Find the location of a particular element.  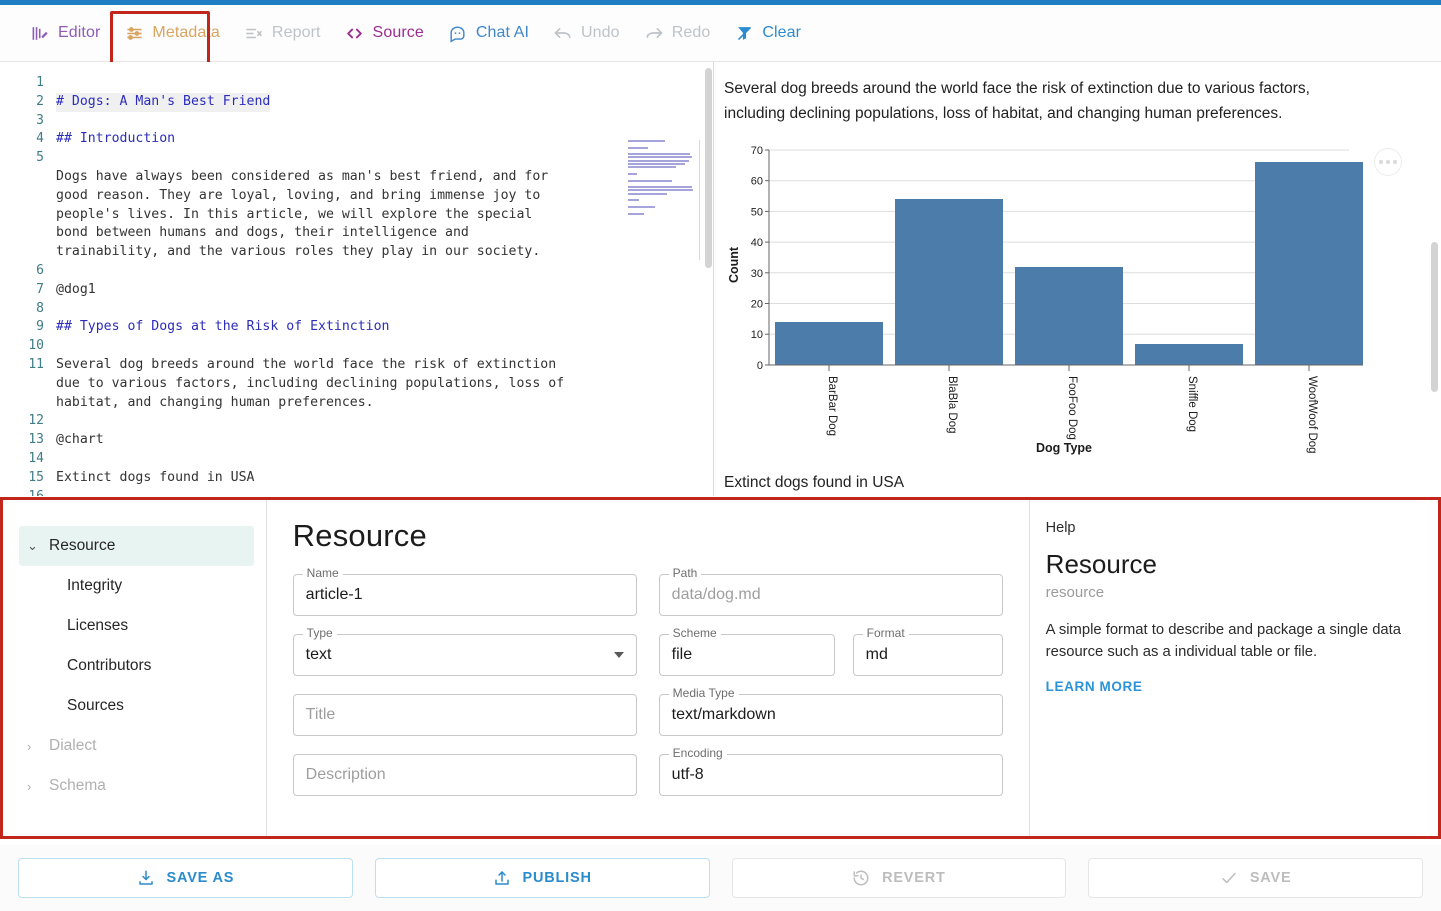

bar-woofwoof-dog is located at coordinates (1309, 263).